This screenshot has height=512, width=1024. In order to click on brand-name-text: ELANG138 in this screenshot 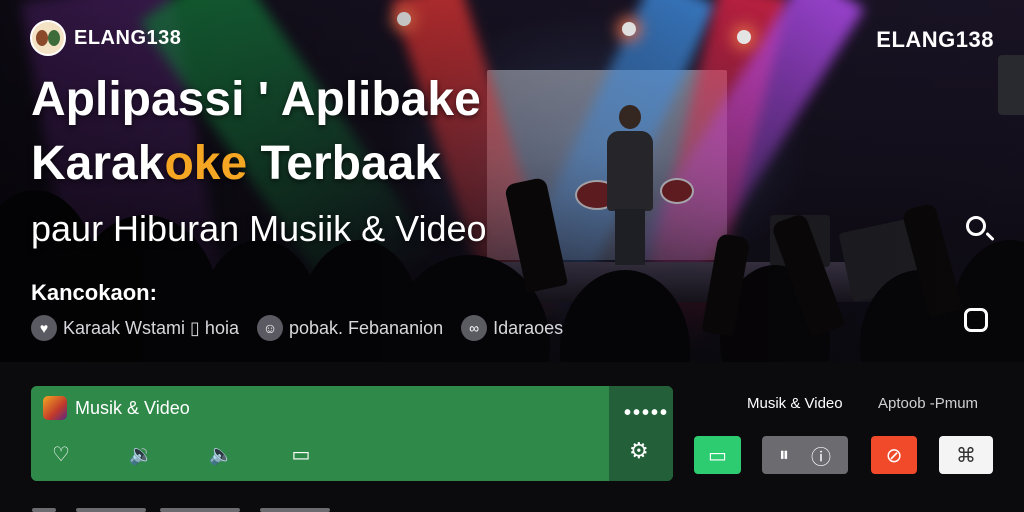, I will do `click(128, 37)`.